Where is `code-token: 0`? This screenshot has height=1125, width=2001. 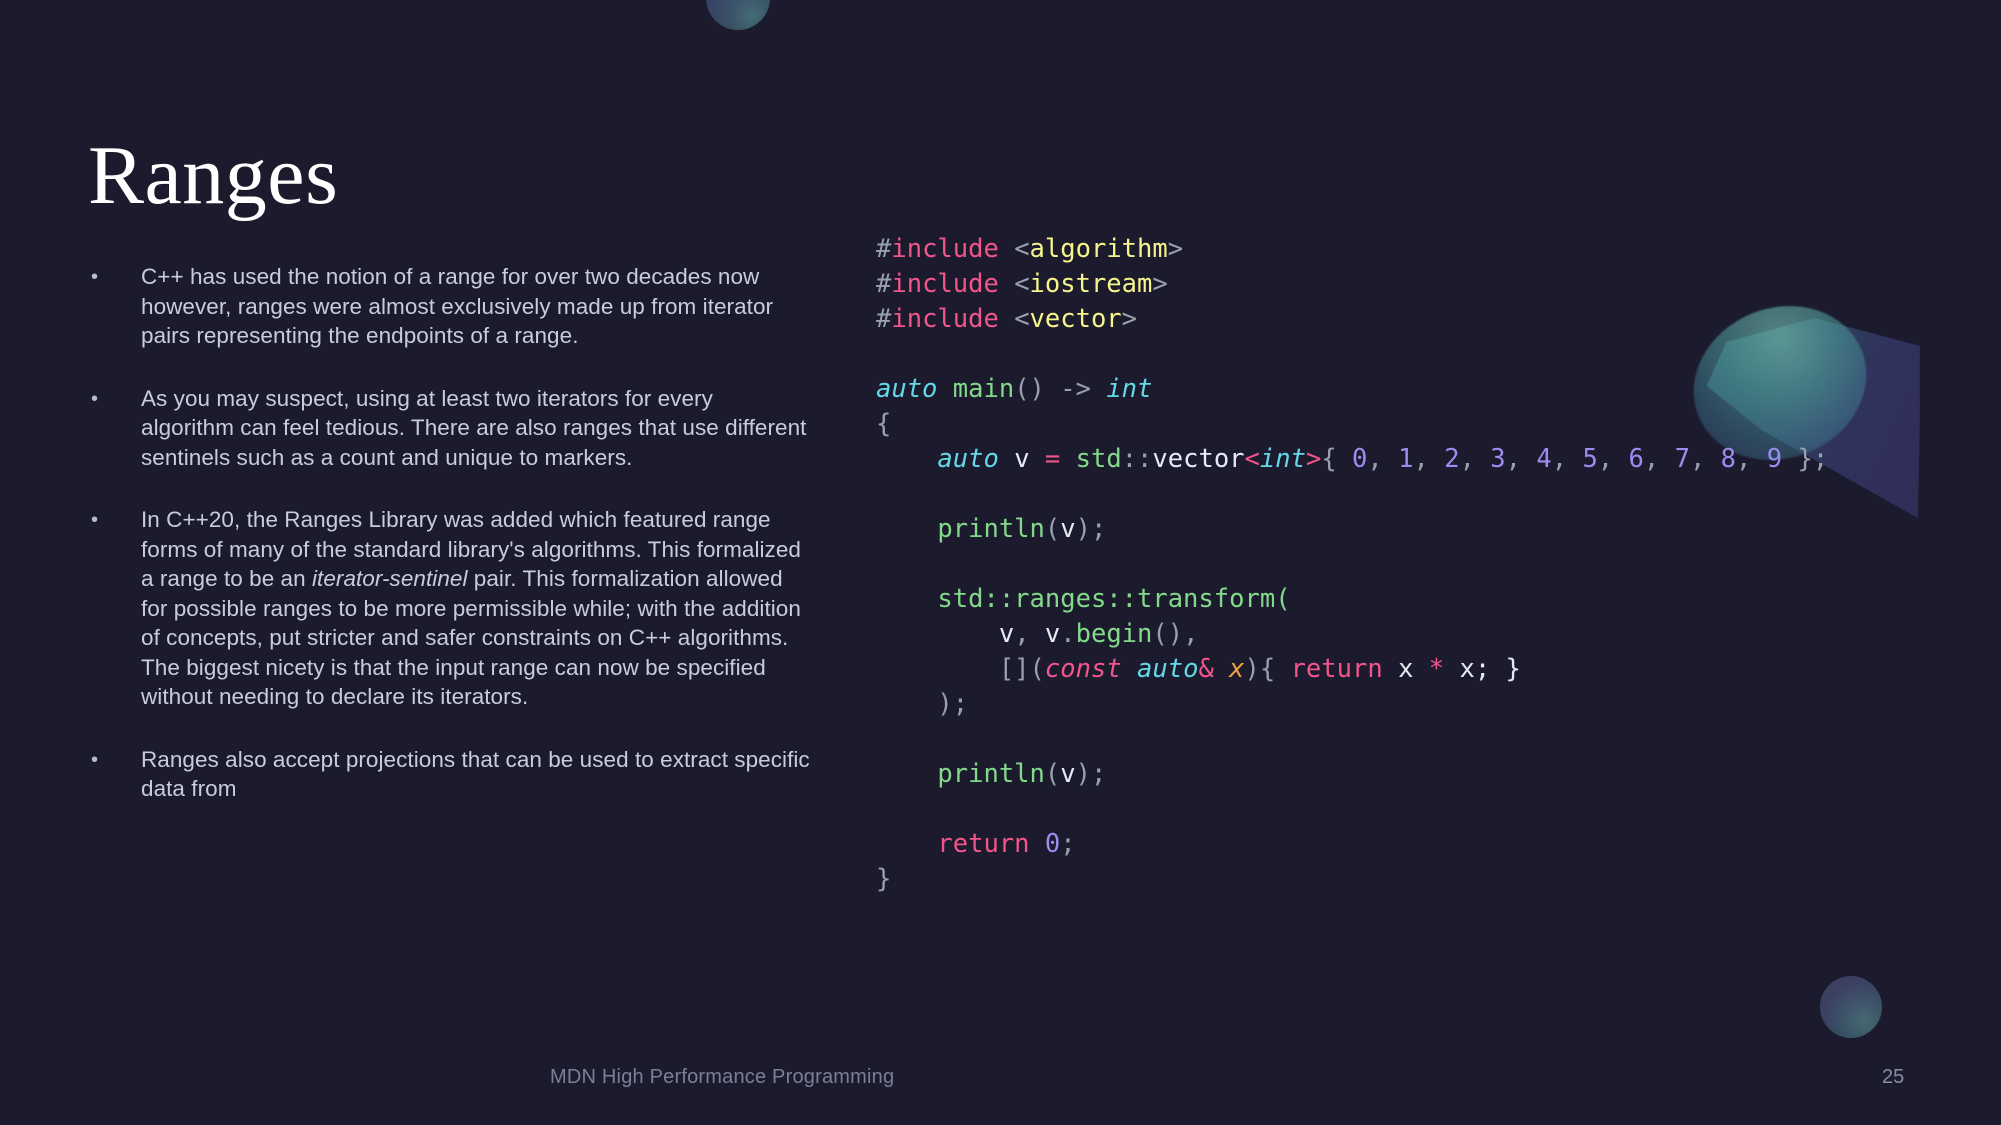
code-token: 0 is located at coordinates (1360, 459).